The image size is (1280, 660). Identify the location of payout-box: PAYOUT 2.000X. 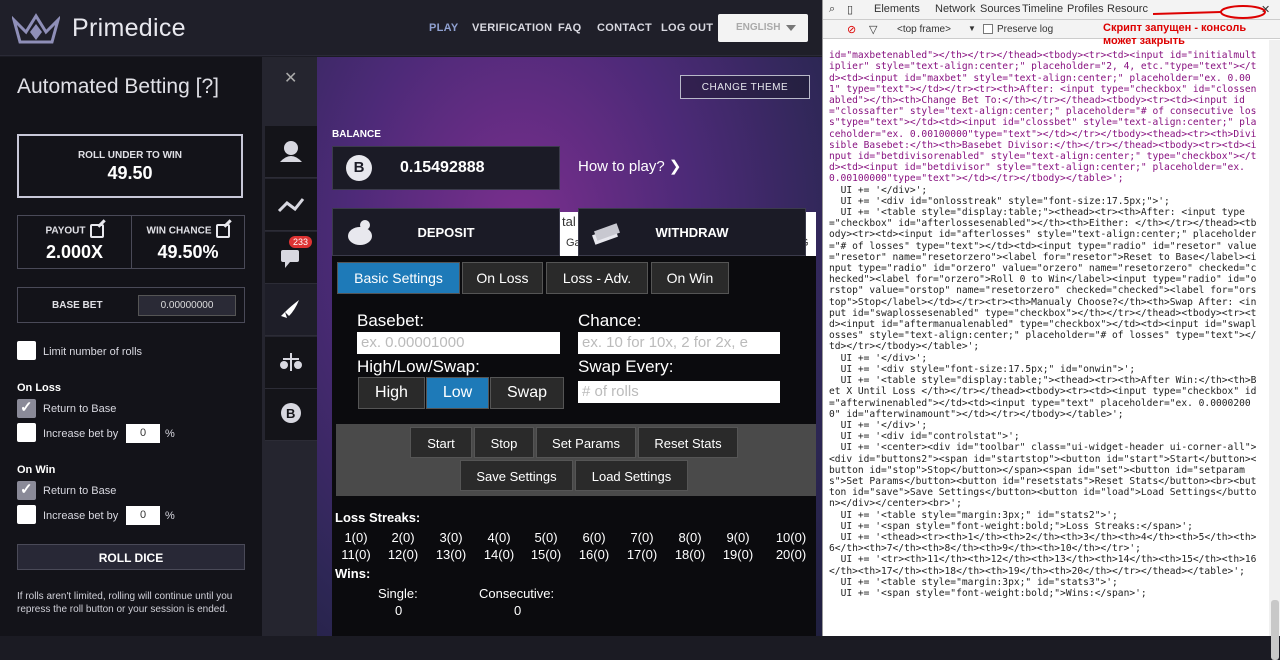
(74, 242).